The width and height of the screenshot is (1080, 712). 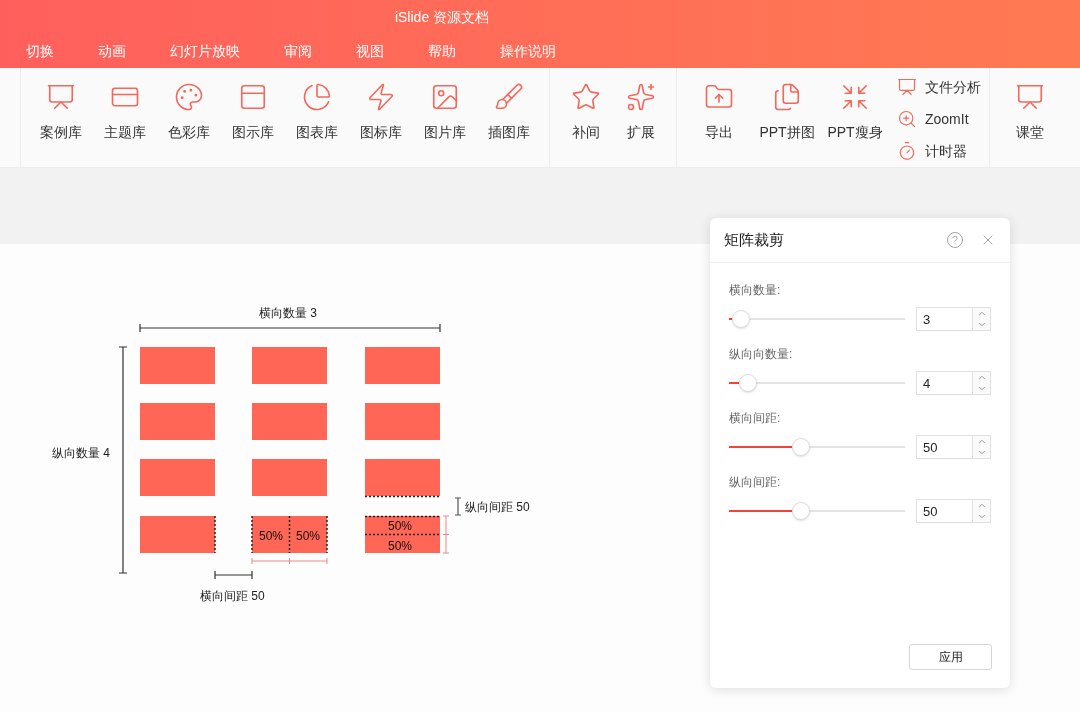 I want to click on half-height-dimension-line, so click(x=446, y=534).